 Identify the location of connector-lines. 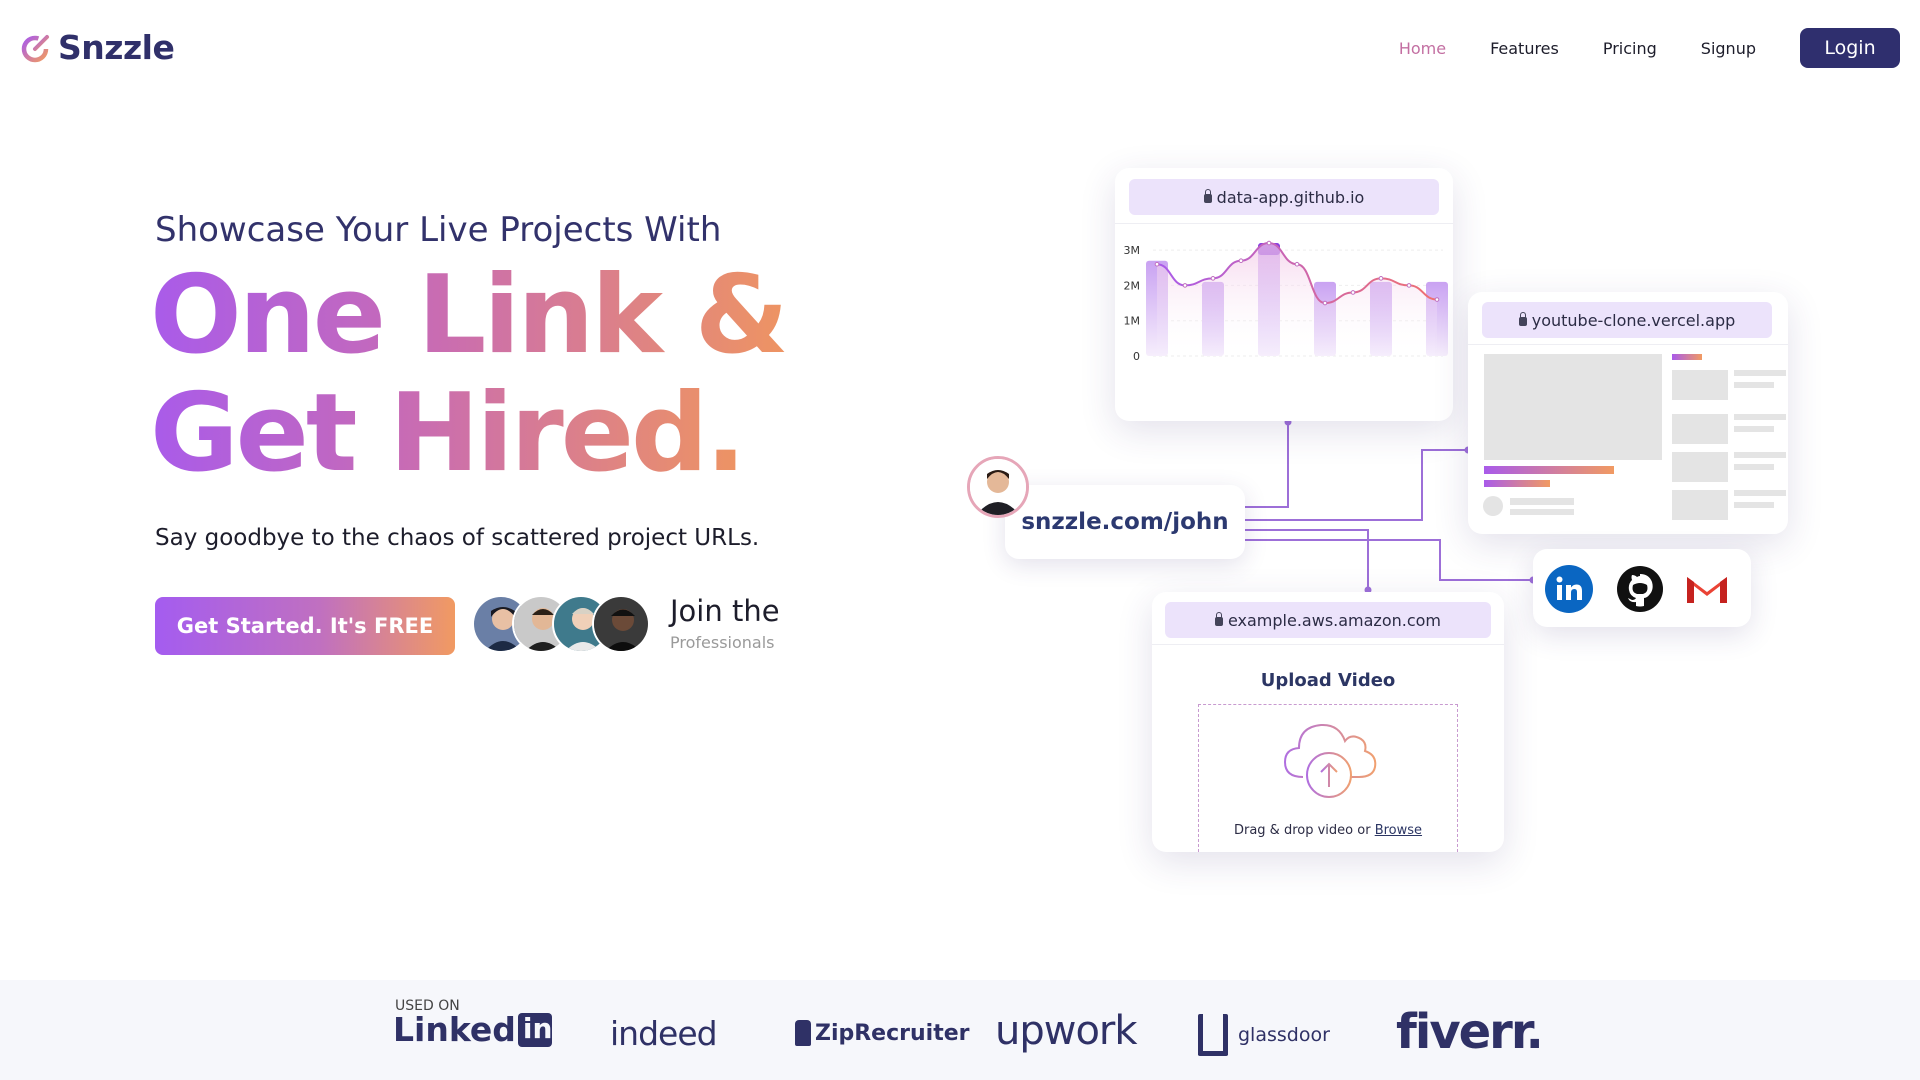
(1391, 506).